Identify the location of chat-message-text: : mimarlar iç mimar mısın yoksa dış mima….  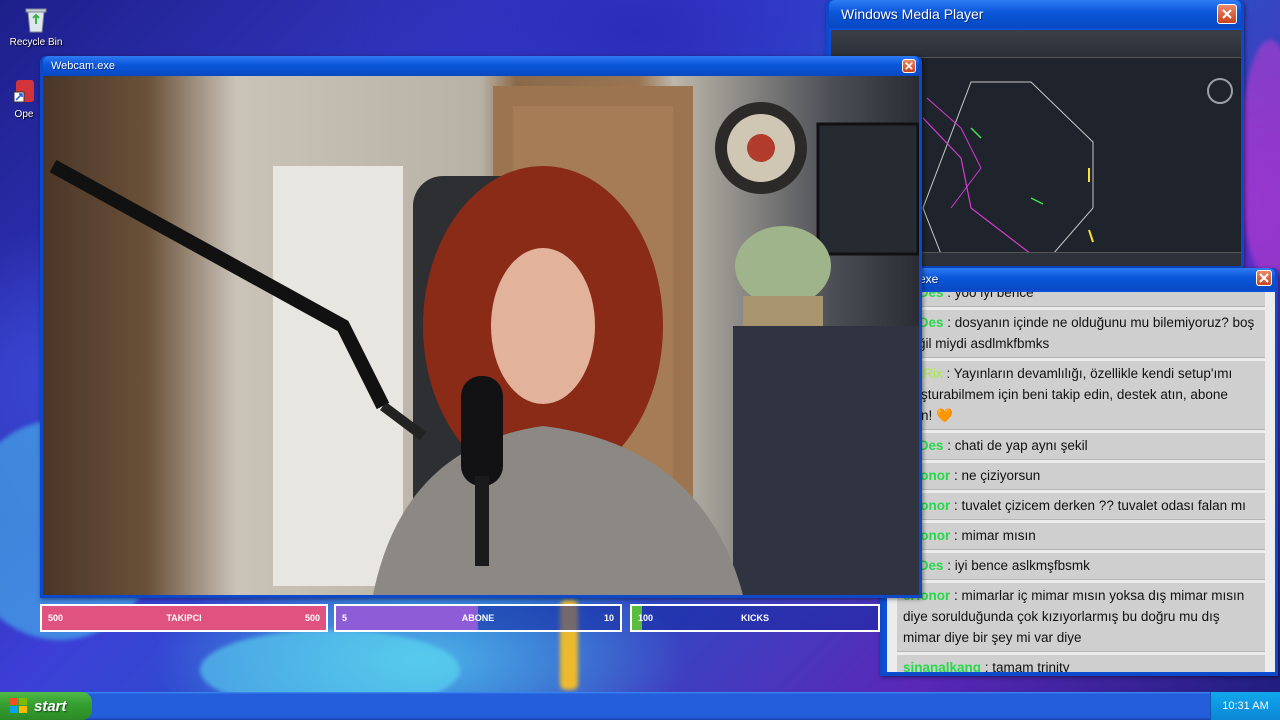
(1074, 616).